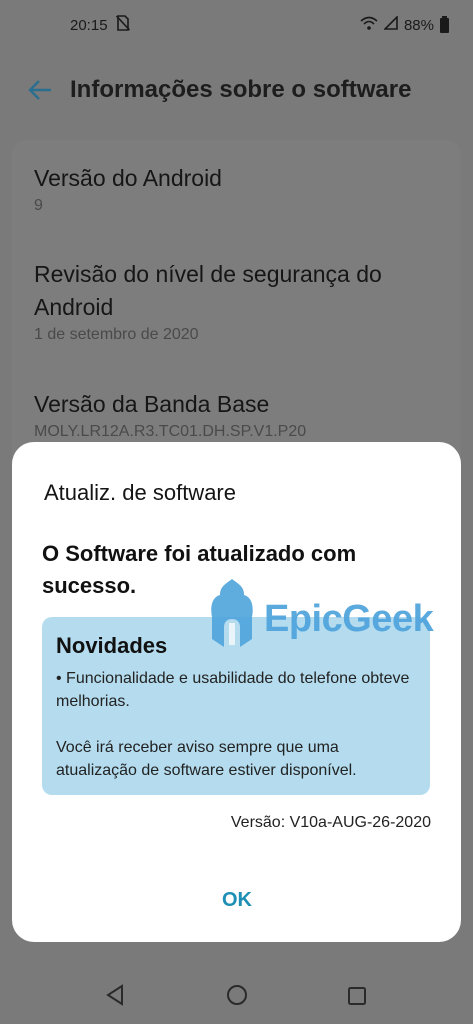 The image size is (473, 1024). I want to click on watermark-text: EpicGeek, so click(349, 618).